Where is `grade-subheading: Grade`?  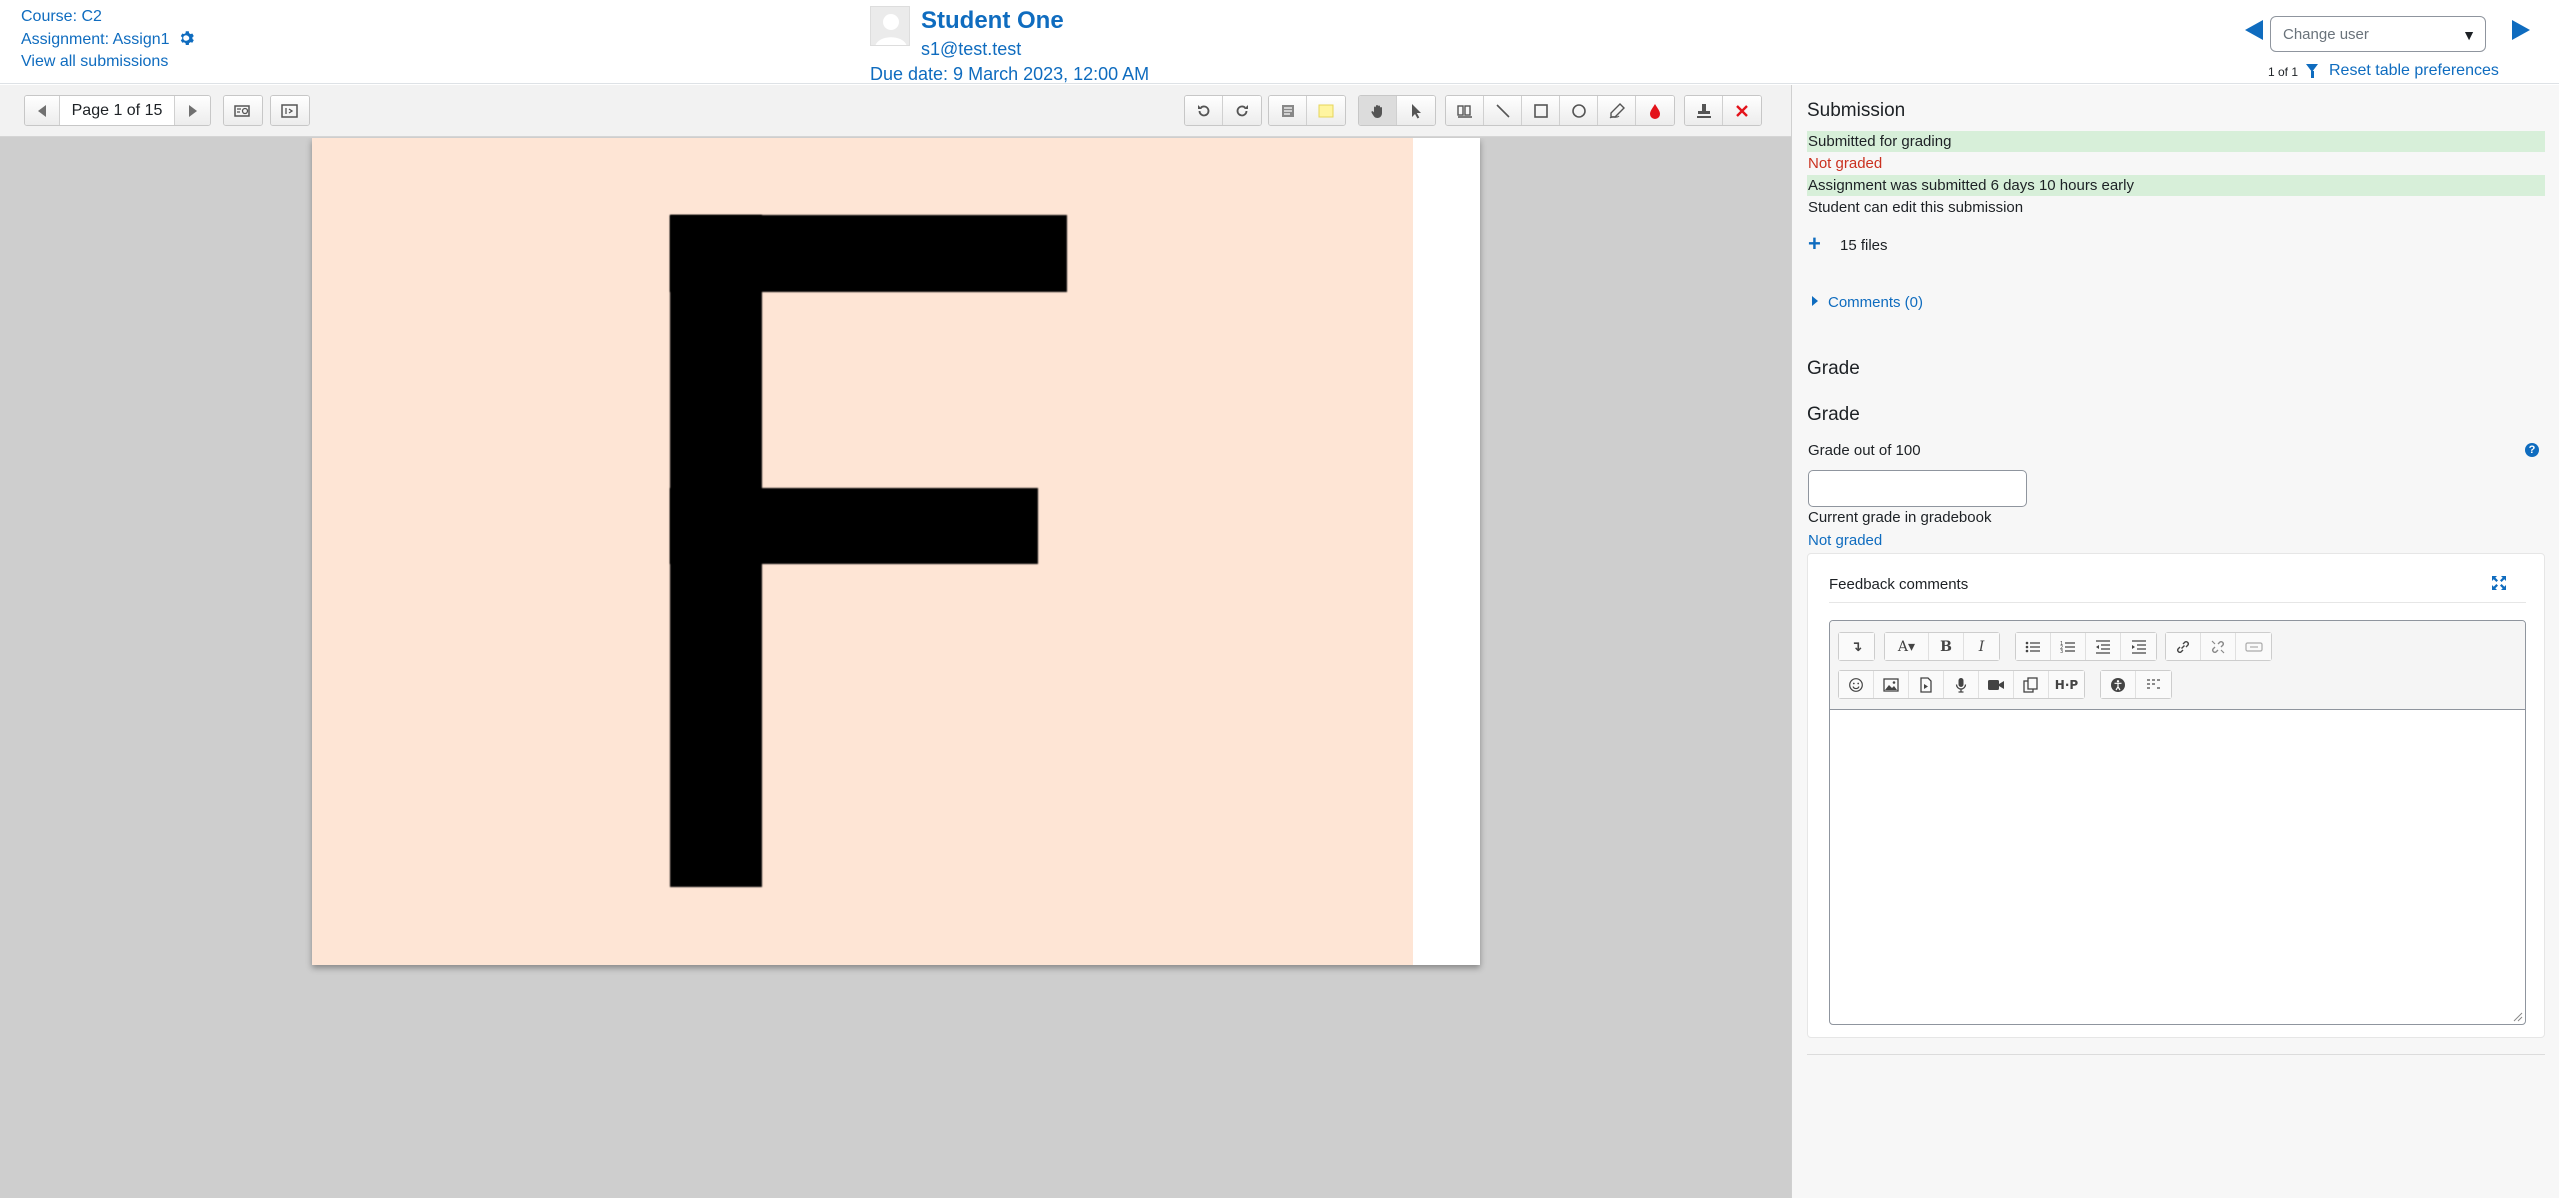
grade-subheading: Grade is located at coordinates (1833, 414).